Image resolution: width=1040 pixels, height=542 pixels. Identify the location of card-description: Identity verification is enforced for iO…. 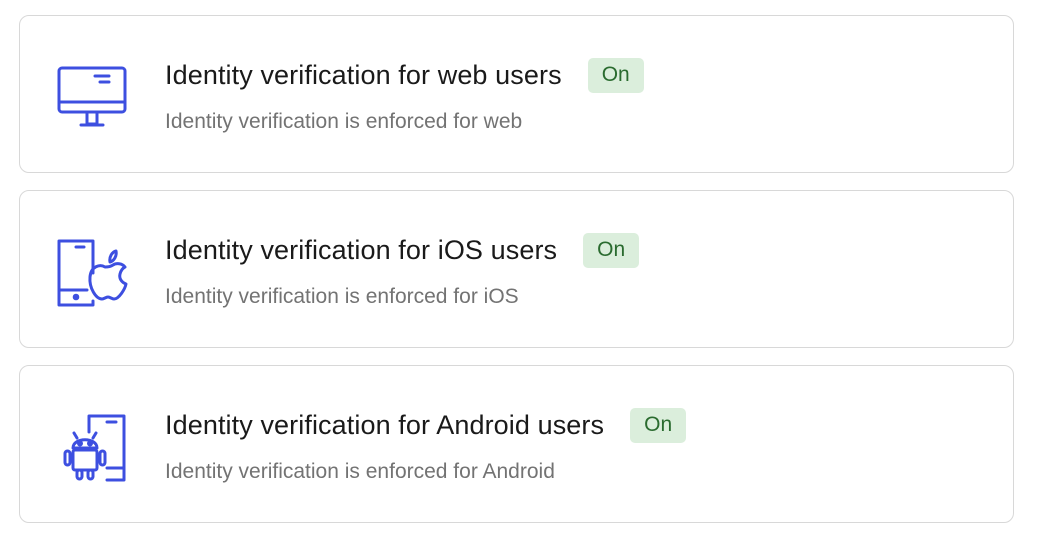
(342, 296).